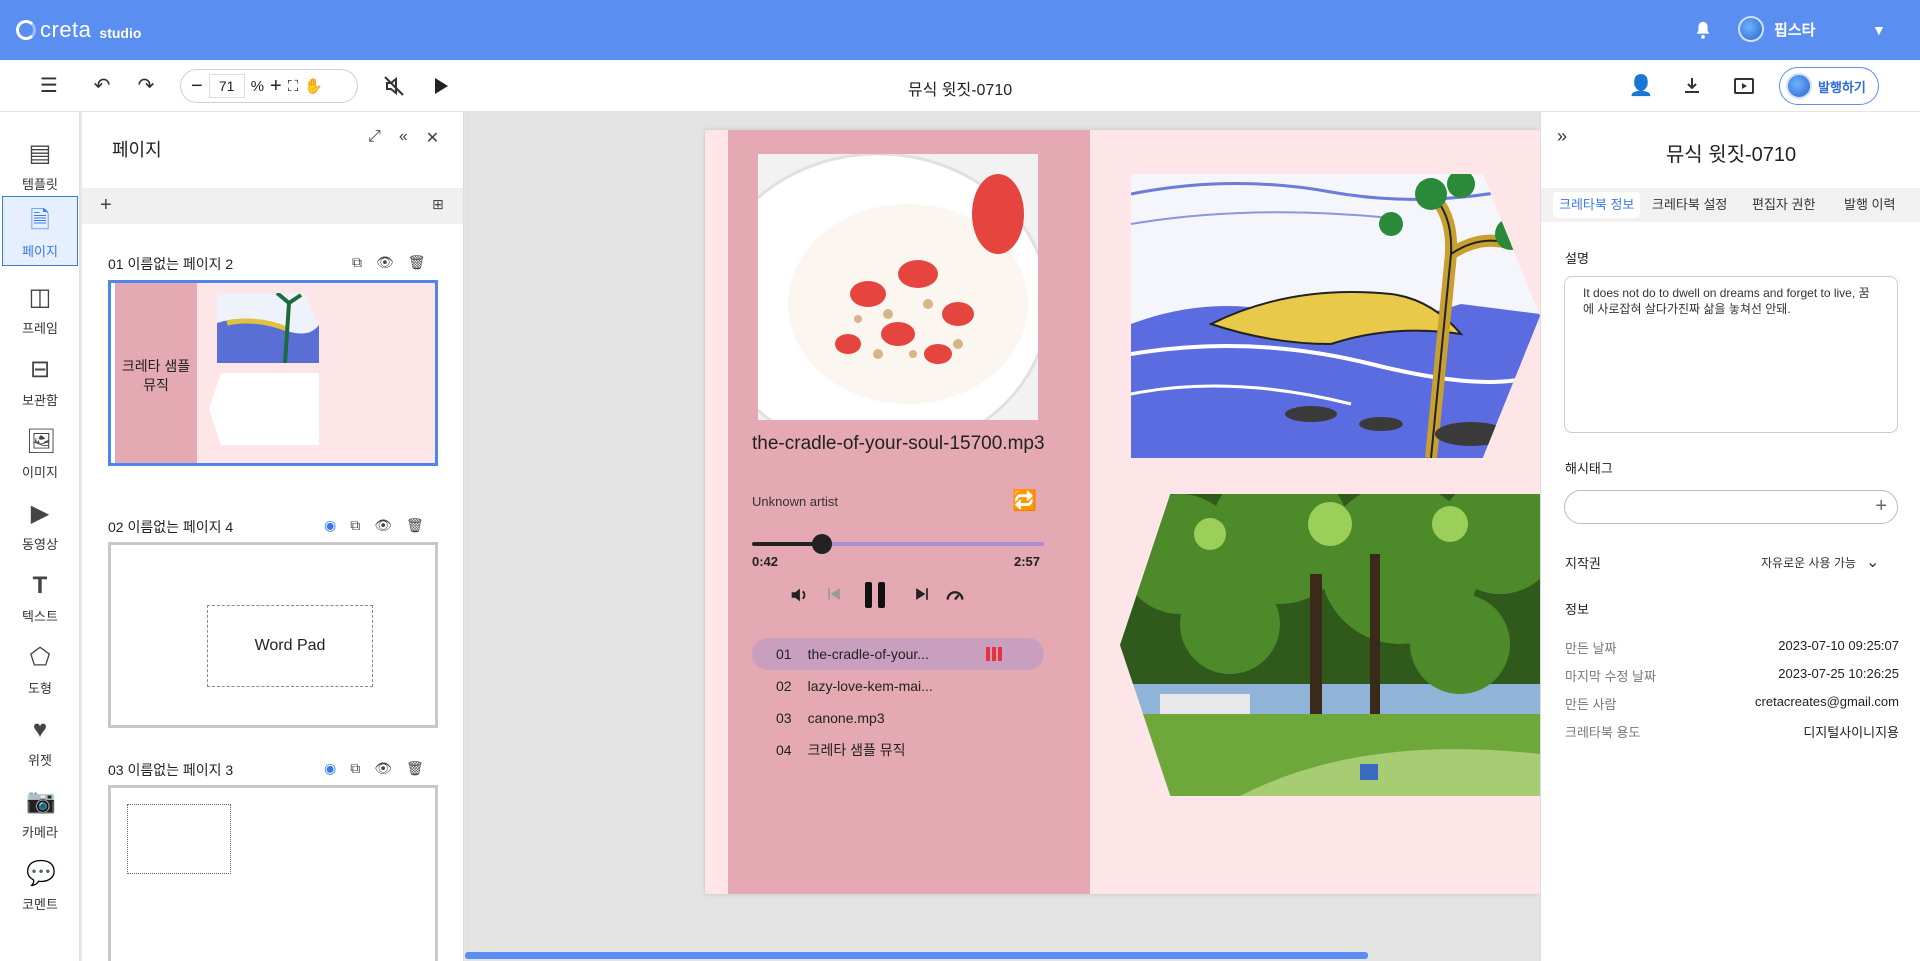 Image resolution: width=1920 pixels, height=961 pixels. Describe the element at coordinates (146, 86) in the screenshot. I see `redo-icon: ↷` at that location.